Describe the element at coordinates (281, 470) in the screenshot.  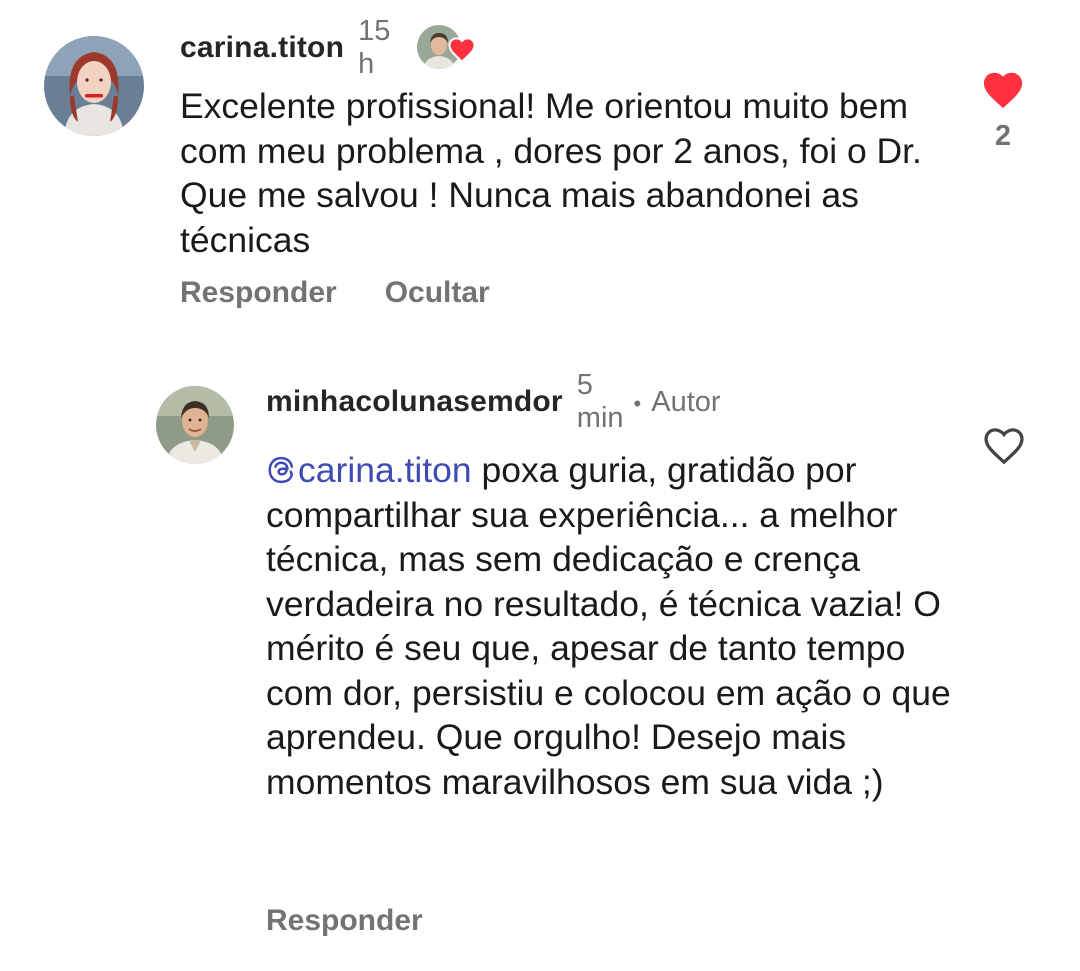
I see `threads-icon` at that location.